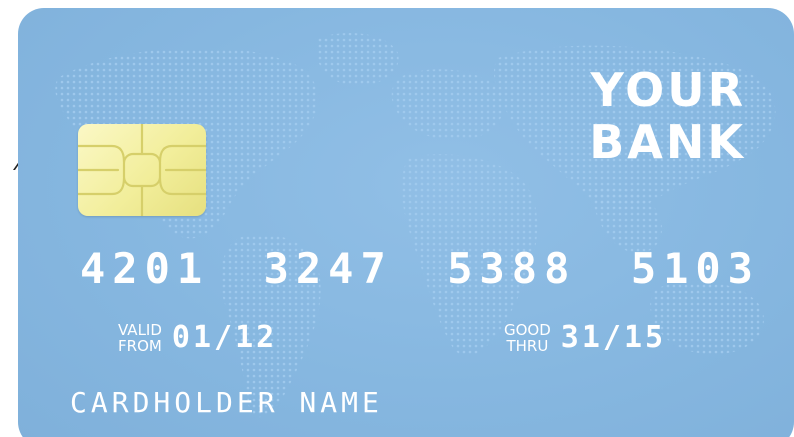 The width and height of the screenshot is (794, 437). What do you see at coordinates (140, 329) in the screenshot?
I see `valid-from-label-top: VALID` at bounding box center [140, 329].